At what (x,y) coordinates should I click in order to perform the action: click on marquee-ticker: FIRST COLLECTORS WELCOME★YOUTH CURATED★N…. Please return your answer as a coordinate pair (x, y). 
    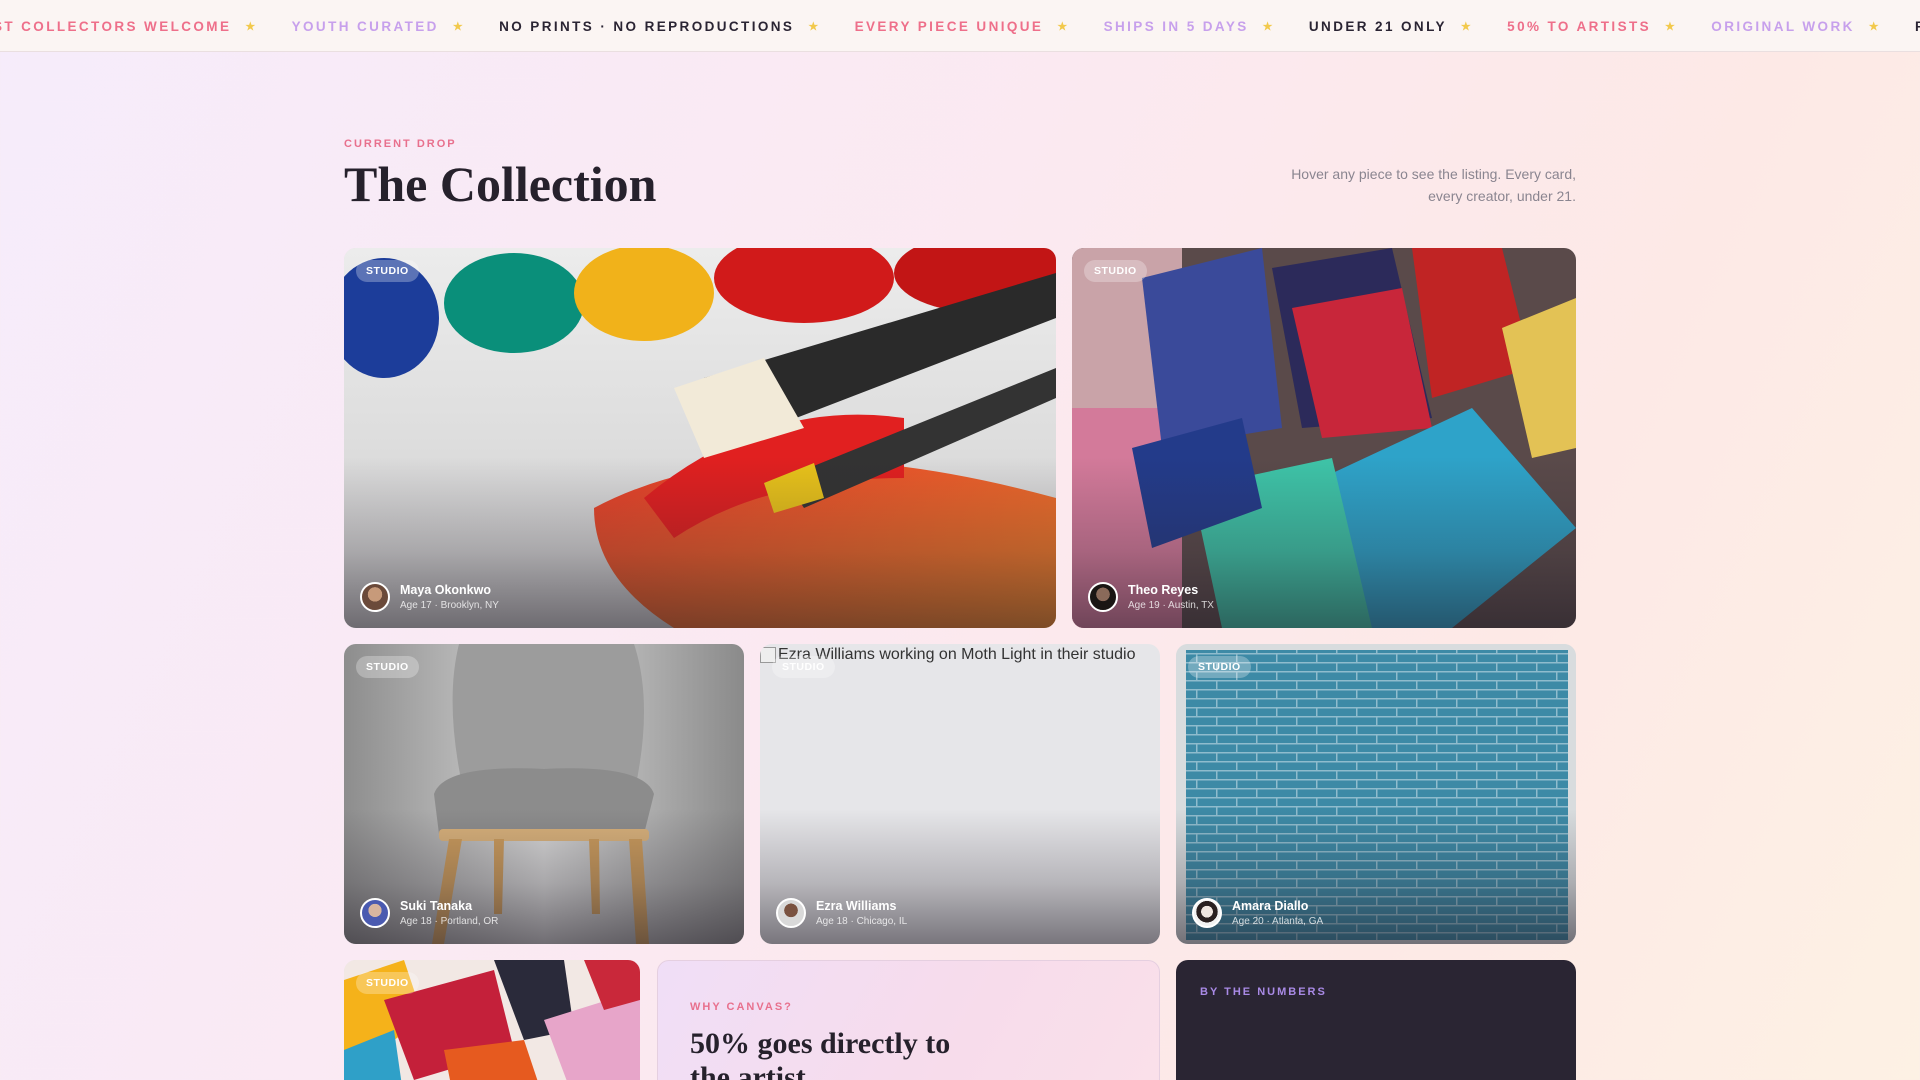
    Looking at the image, I should click on (960, 26).